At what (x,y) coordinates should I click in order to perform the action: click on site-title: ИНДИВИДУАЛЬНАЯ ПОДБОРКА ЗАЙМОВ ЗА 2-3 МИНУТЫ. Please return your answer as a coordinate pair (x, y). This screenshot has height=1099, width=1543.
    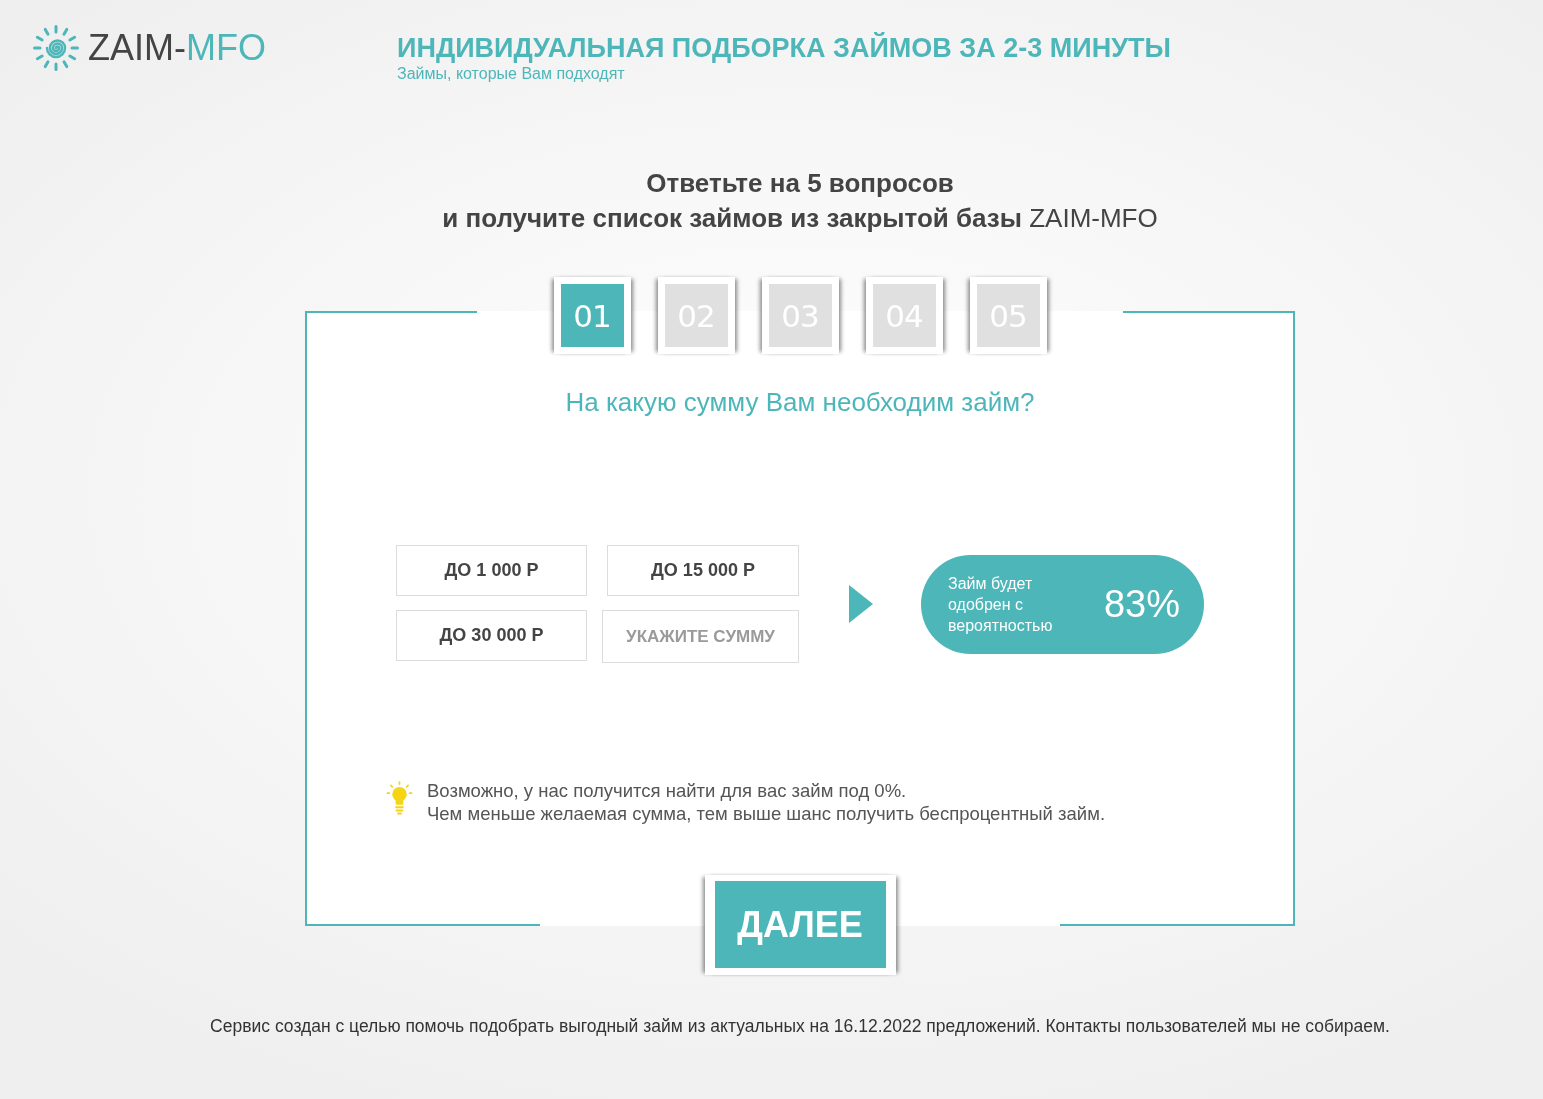
    Looking at the image, I should click on (784, 48).